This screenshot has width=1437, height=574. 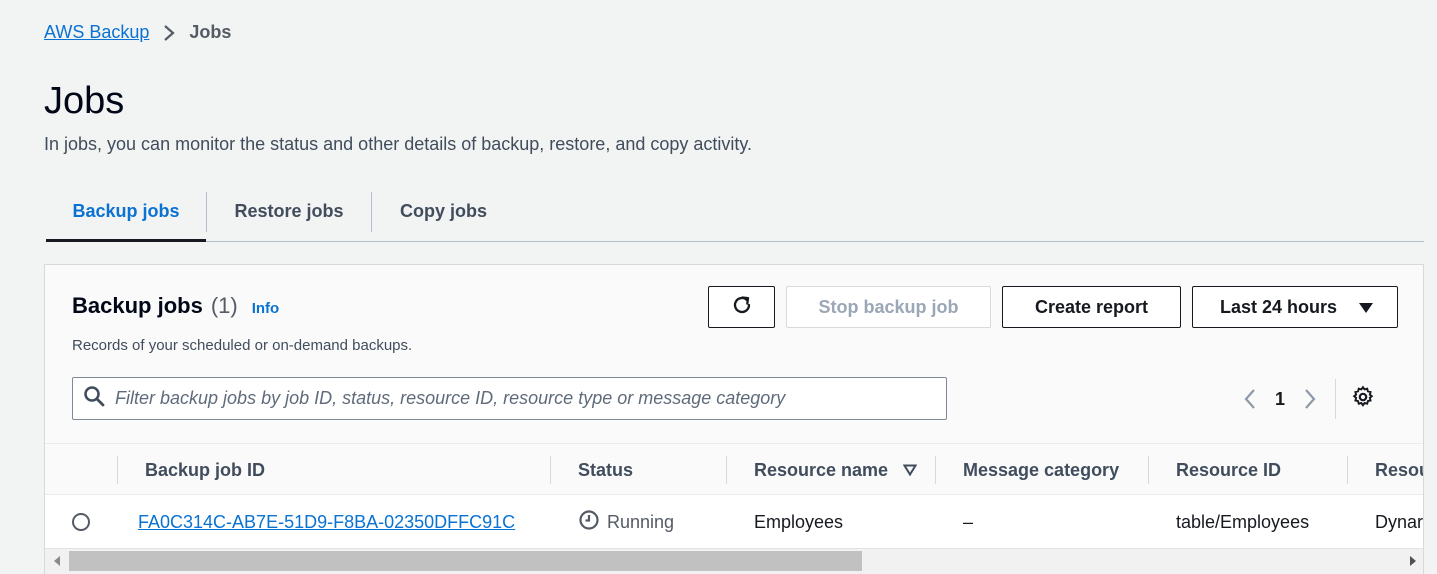 I want to click on cell-backup-job-id: FA0C314C-AB7E-51D9-F8BA-02350DFFC91C, so click(x=313, y=522).